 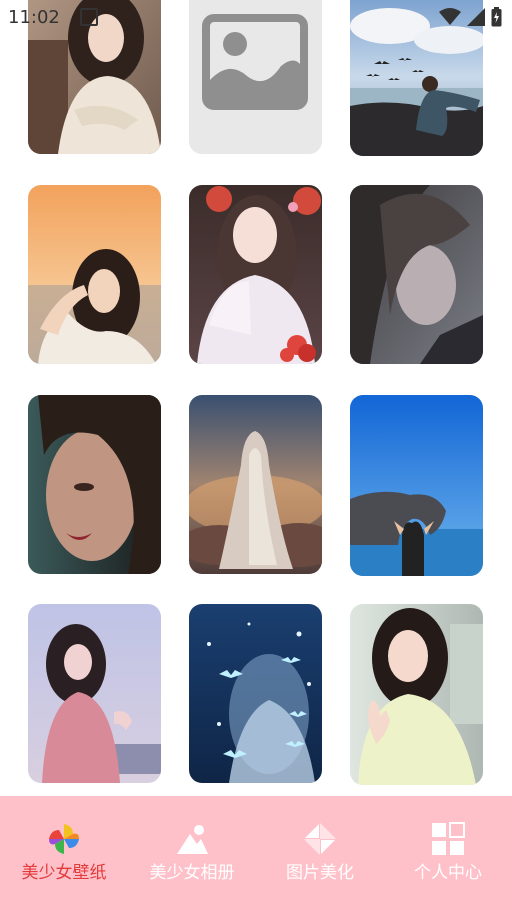 I want to click on anime-hanfu-girl-photo, so click(x=255, y=274).